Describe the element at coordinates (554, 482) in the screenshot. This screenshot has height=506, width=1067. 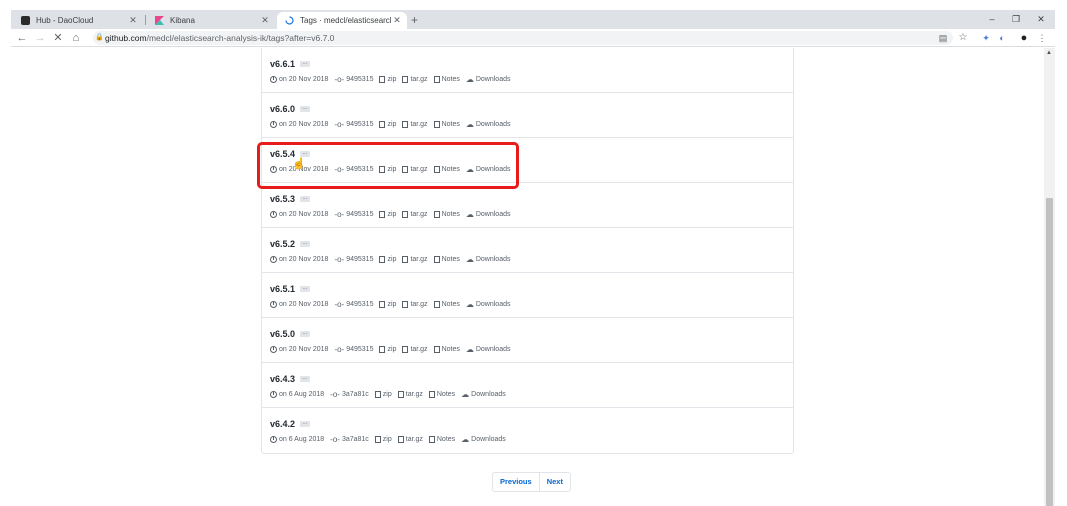
I see `next-button: Next` at that location.